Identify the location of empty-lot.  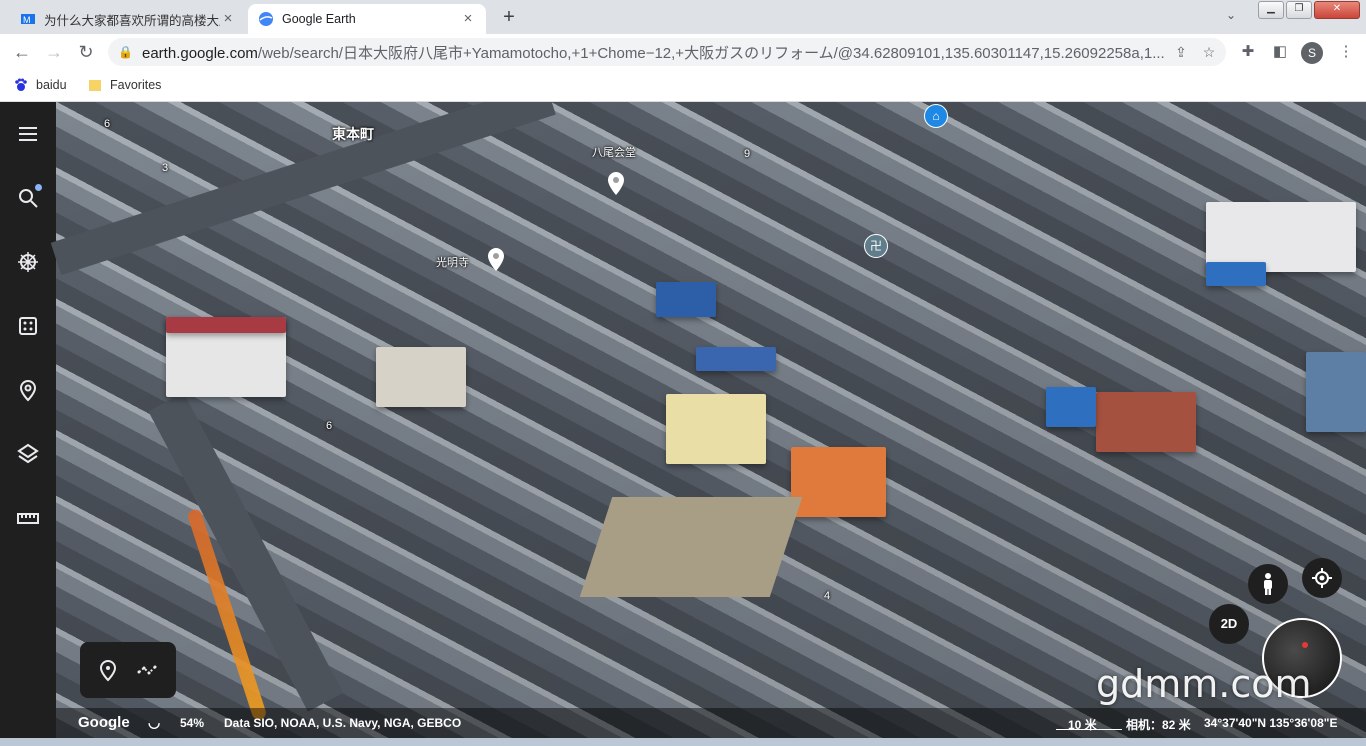
(691, 547).